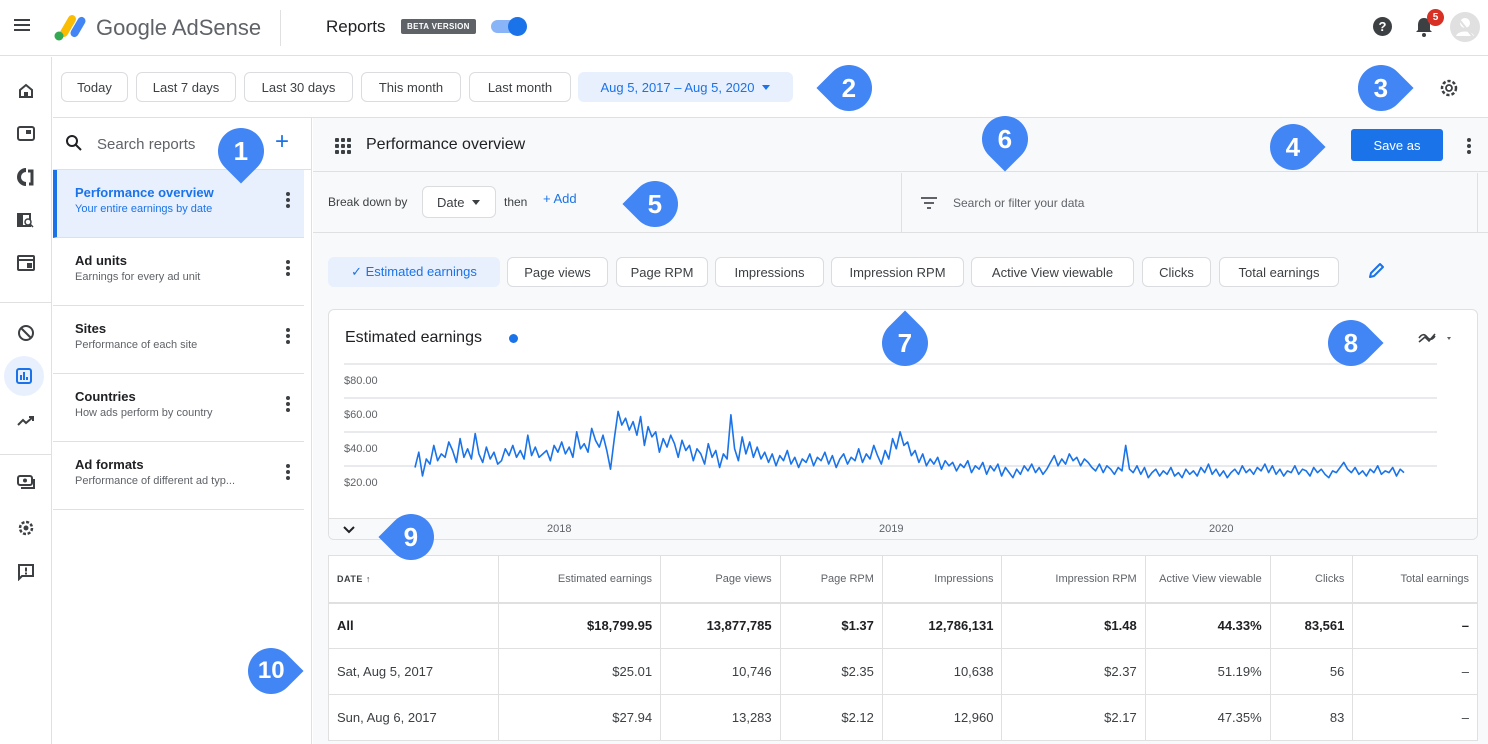 The height and width of the screenshot is (744, 1488). I want to click on column-header: DATE ↑, so click(413, 579).